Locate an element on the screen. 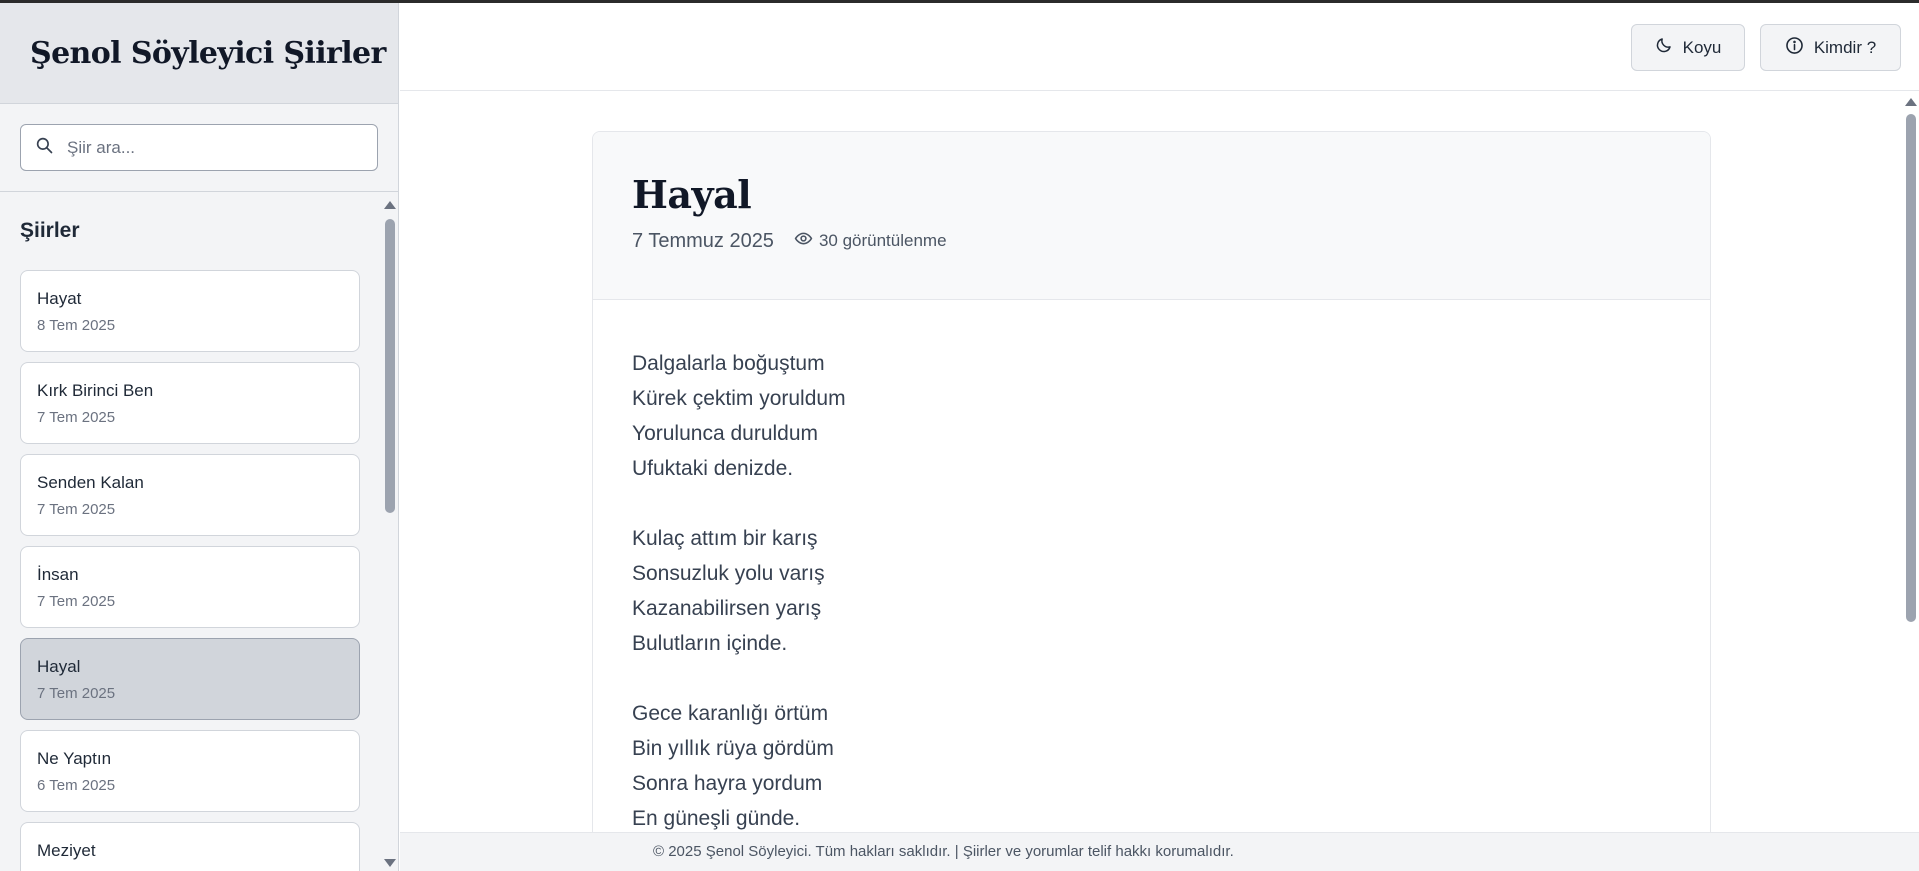 Image resolution: width=1919 pixels, height=871 pixels. poem-list-item-title: Meziyet is located at coordinates (66, 850).